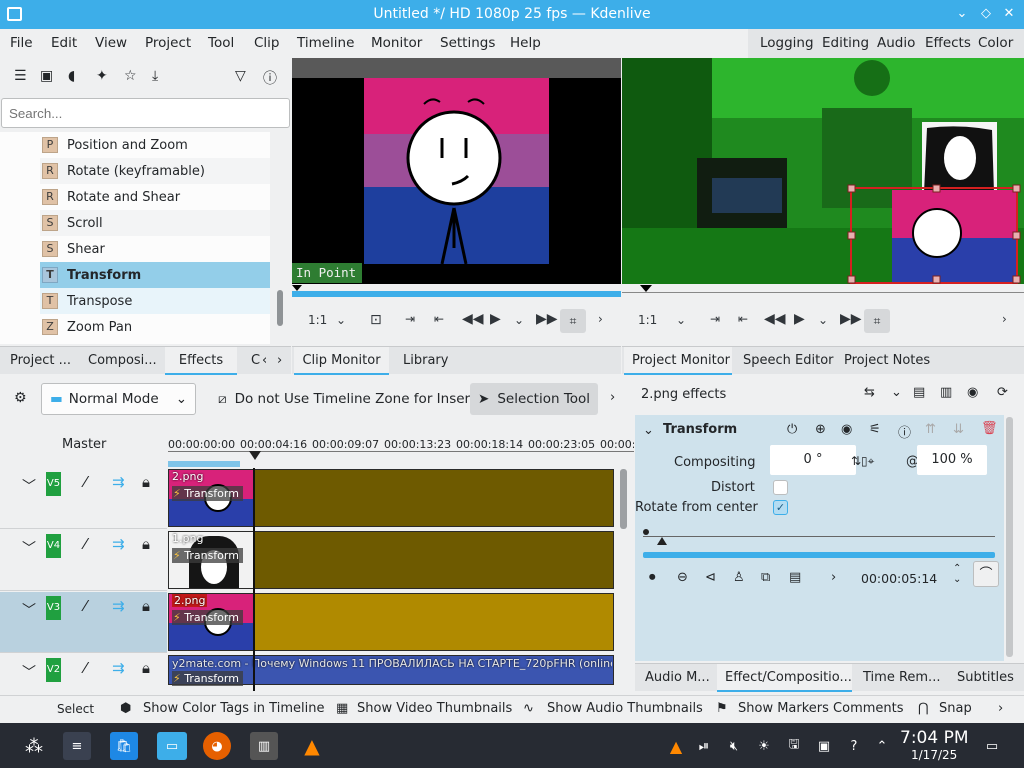 Image resolution: width=1024 pixels, height=768 pixels. What do you see at coordinates (255, 455) in the screenshot?
I see `playhead-marker` at bounding box center [255, 455].